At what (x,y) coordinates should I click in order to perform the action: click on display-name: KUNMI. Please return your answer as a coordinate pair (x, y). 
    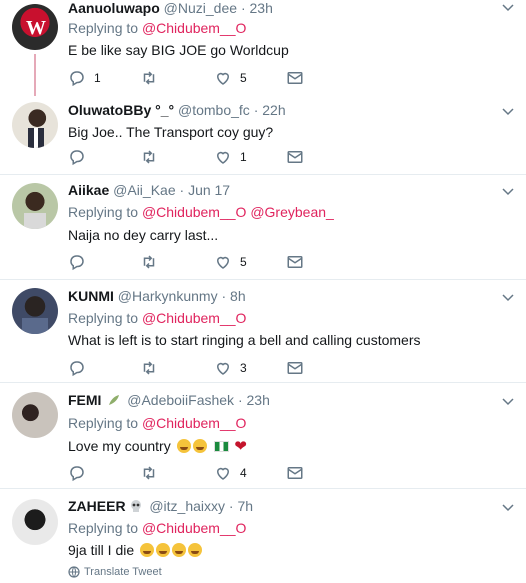
    Looking at the image, I should click on (91, 296).